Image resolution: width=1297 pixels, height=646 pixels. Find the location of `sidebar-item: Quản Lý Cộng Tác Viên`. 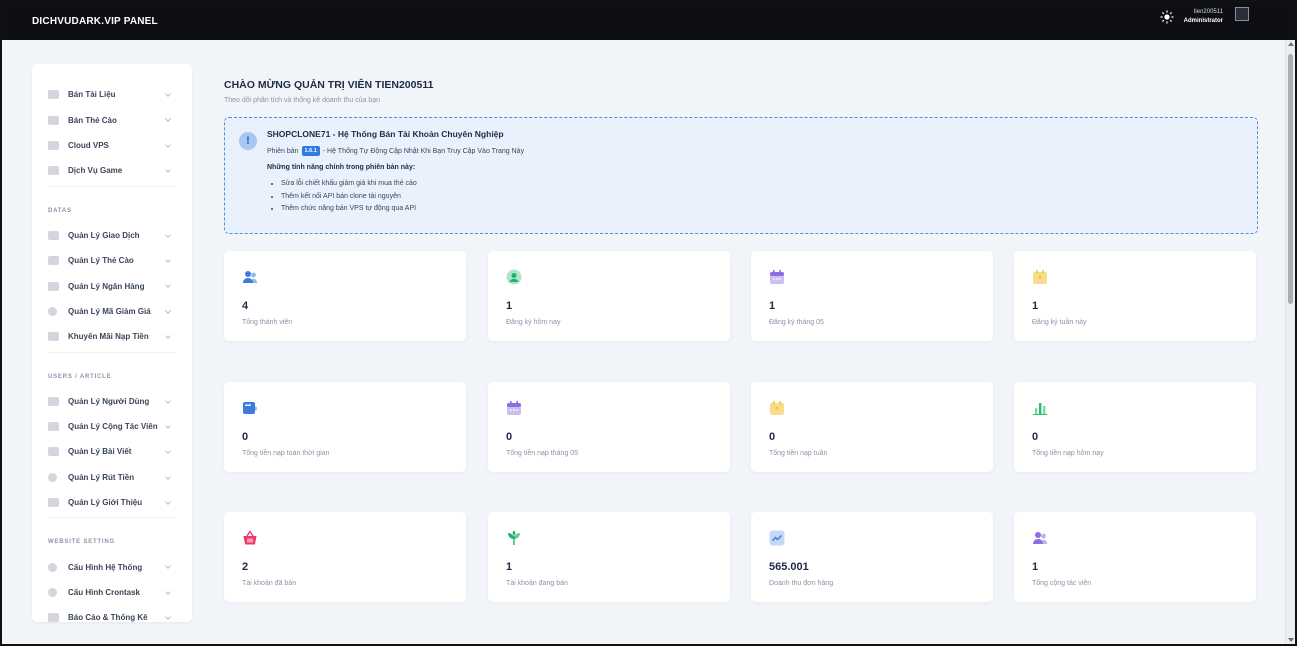

sidebar-item: Quản Lý Cộng Tác Viên is located at coordinates (112, 426).